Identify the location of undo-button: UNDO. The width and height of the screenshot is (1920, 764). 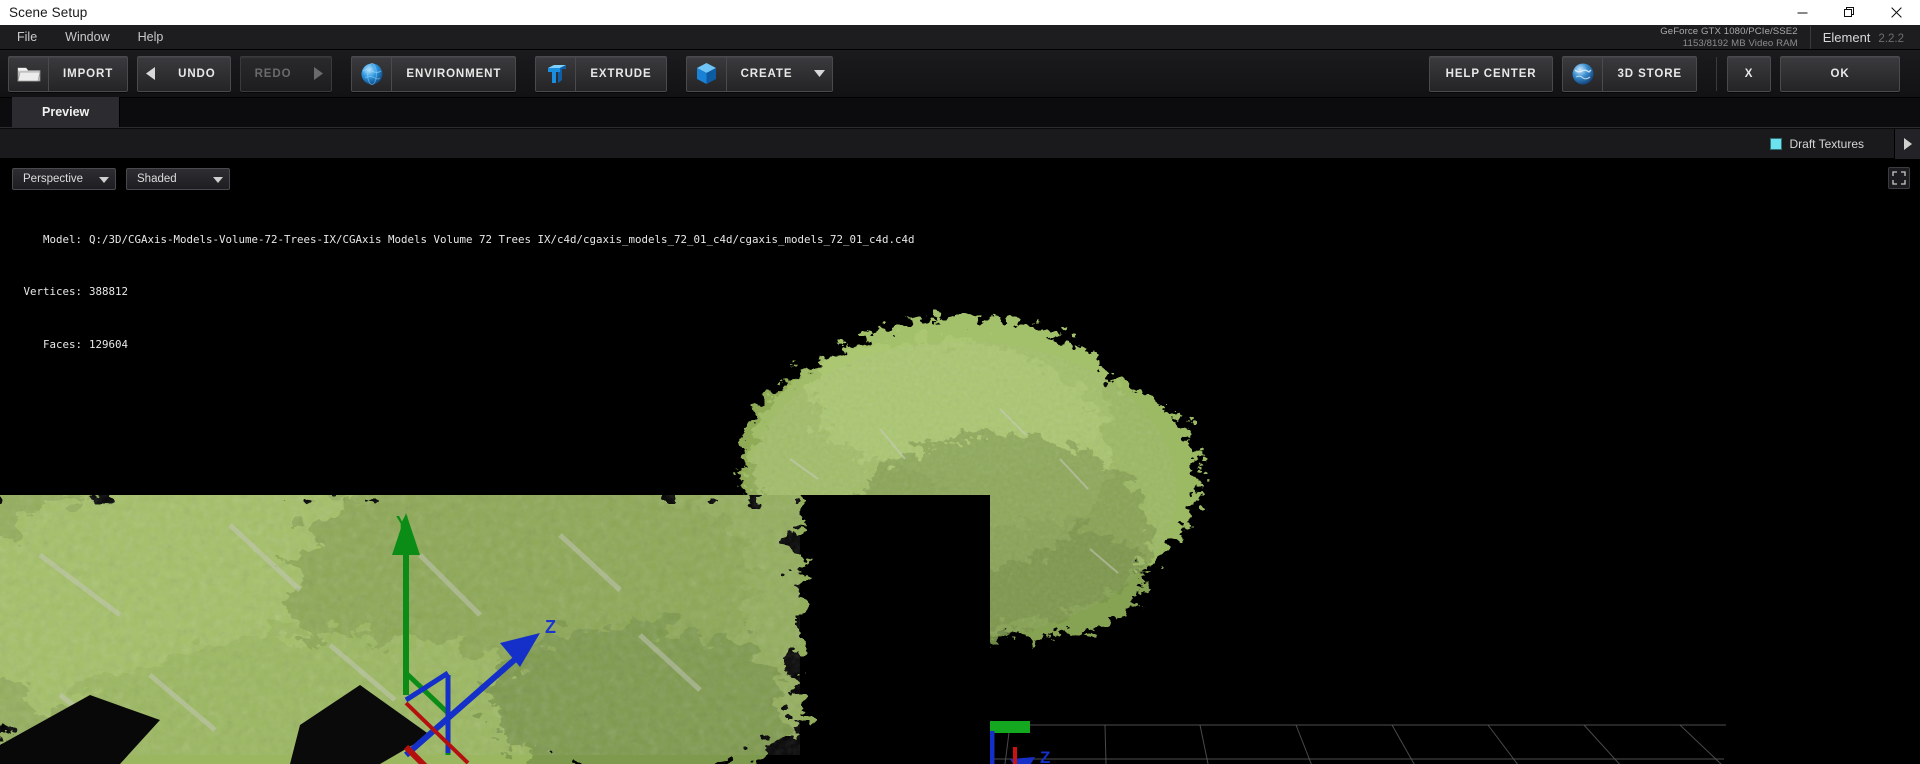
(184, 73).